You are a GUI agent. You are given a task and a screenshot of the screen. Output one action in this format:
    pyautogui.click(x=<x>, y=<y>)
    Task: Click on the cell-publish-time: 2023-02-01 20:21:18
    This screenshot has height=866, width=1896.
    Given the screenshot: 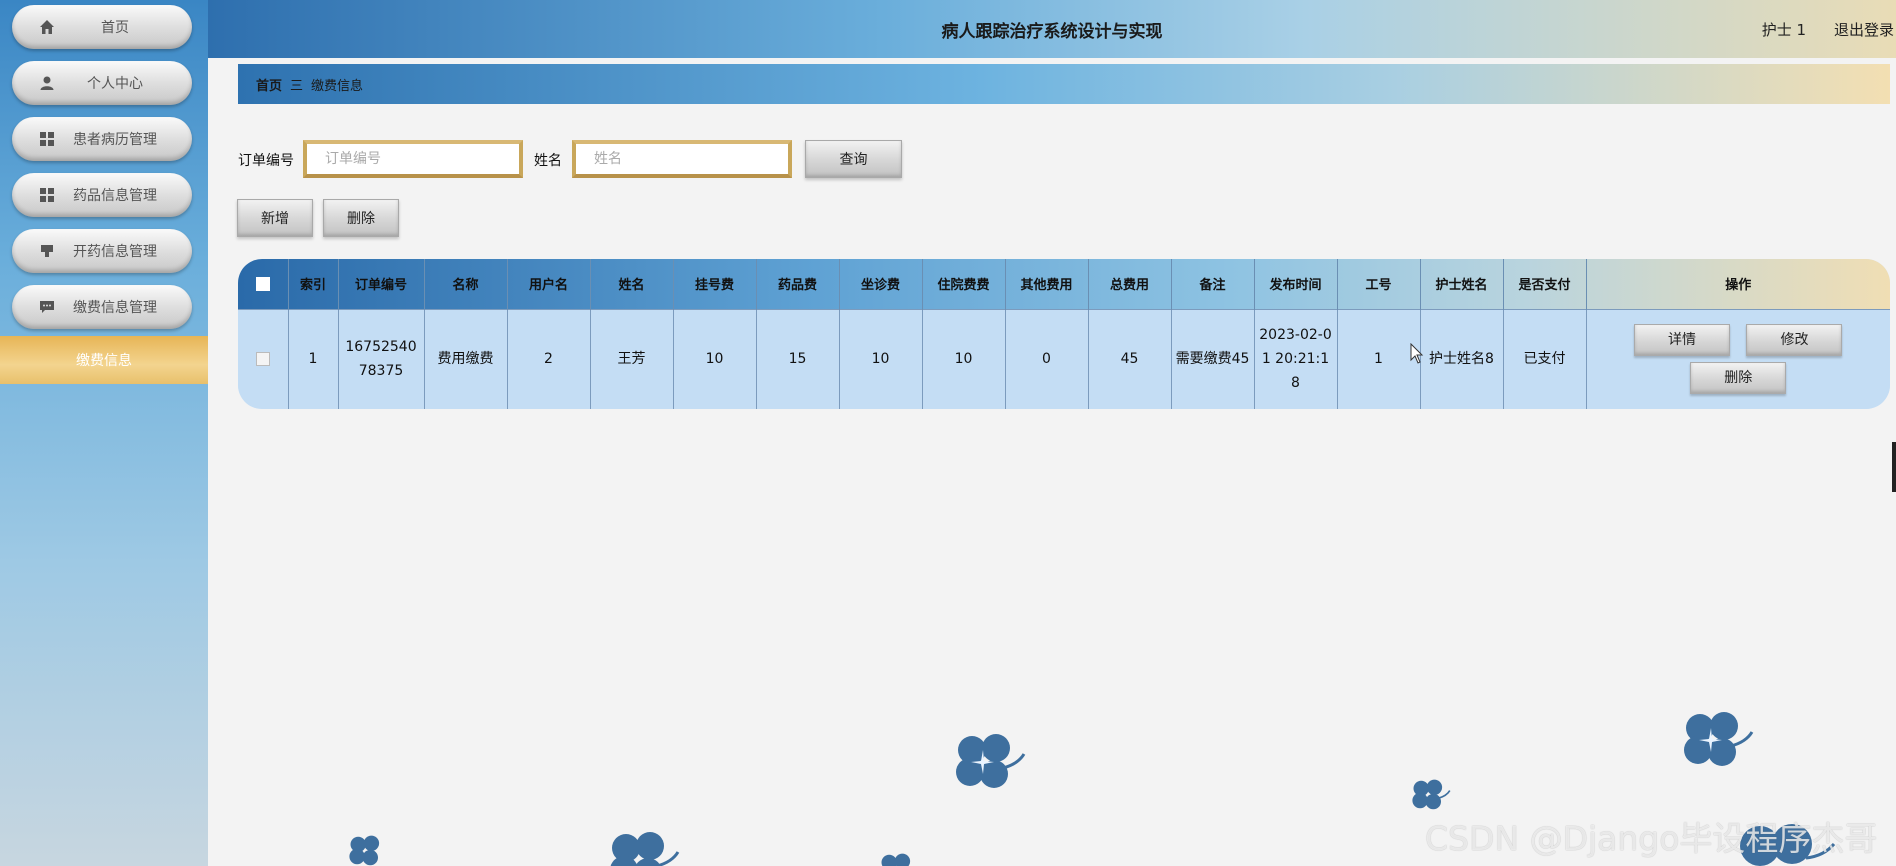 What is the action you would take?
    pyautogui.click(x=1296, y=358)
    